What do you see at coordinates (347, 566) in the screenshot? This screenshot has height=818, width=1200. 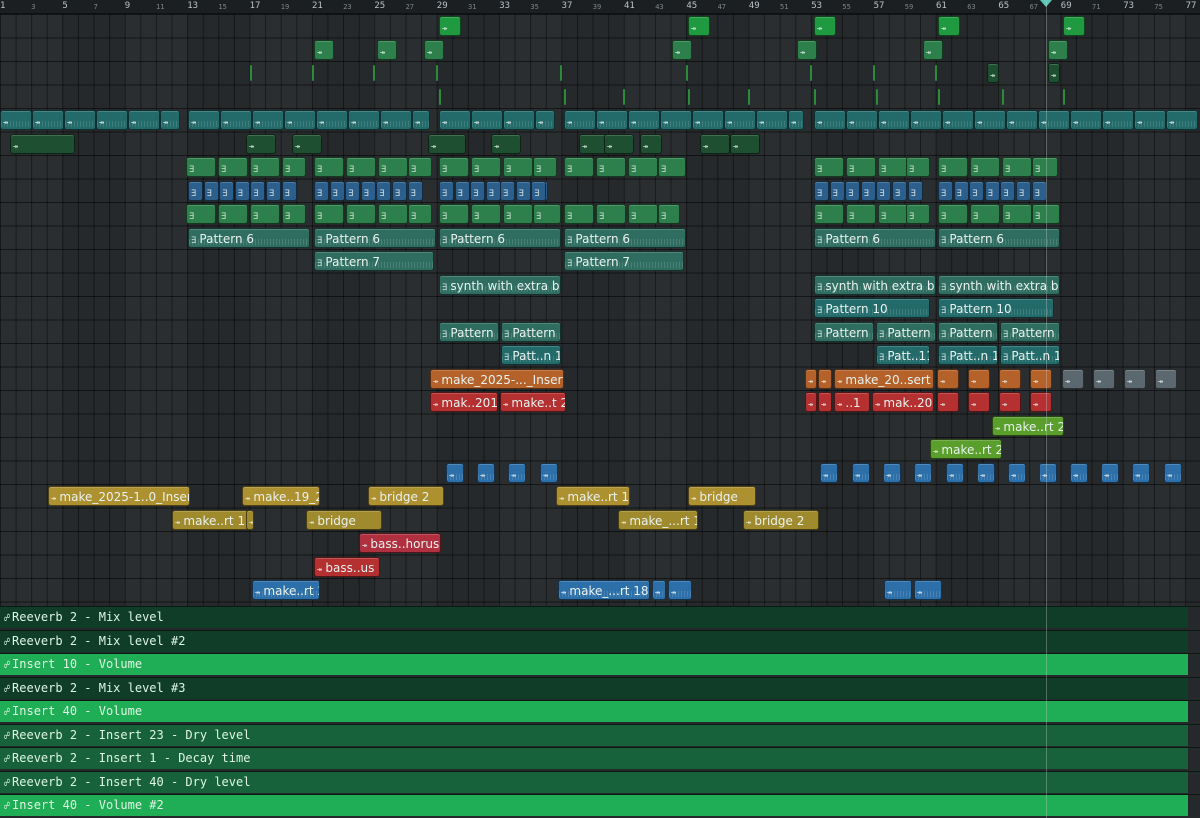 I see `audio-clip: ↠ bass..us 1` at bounding box center [347, 566].